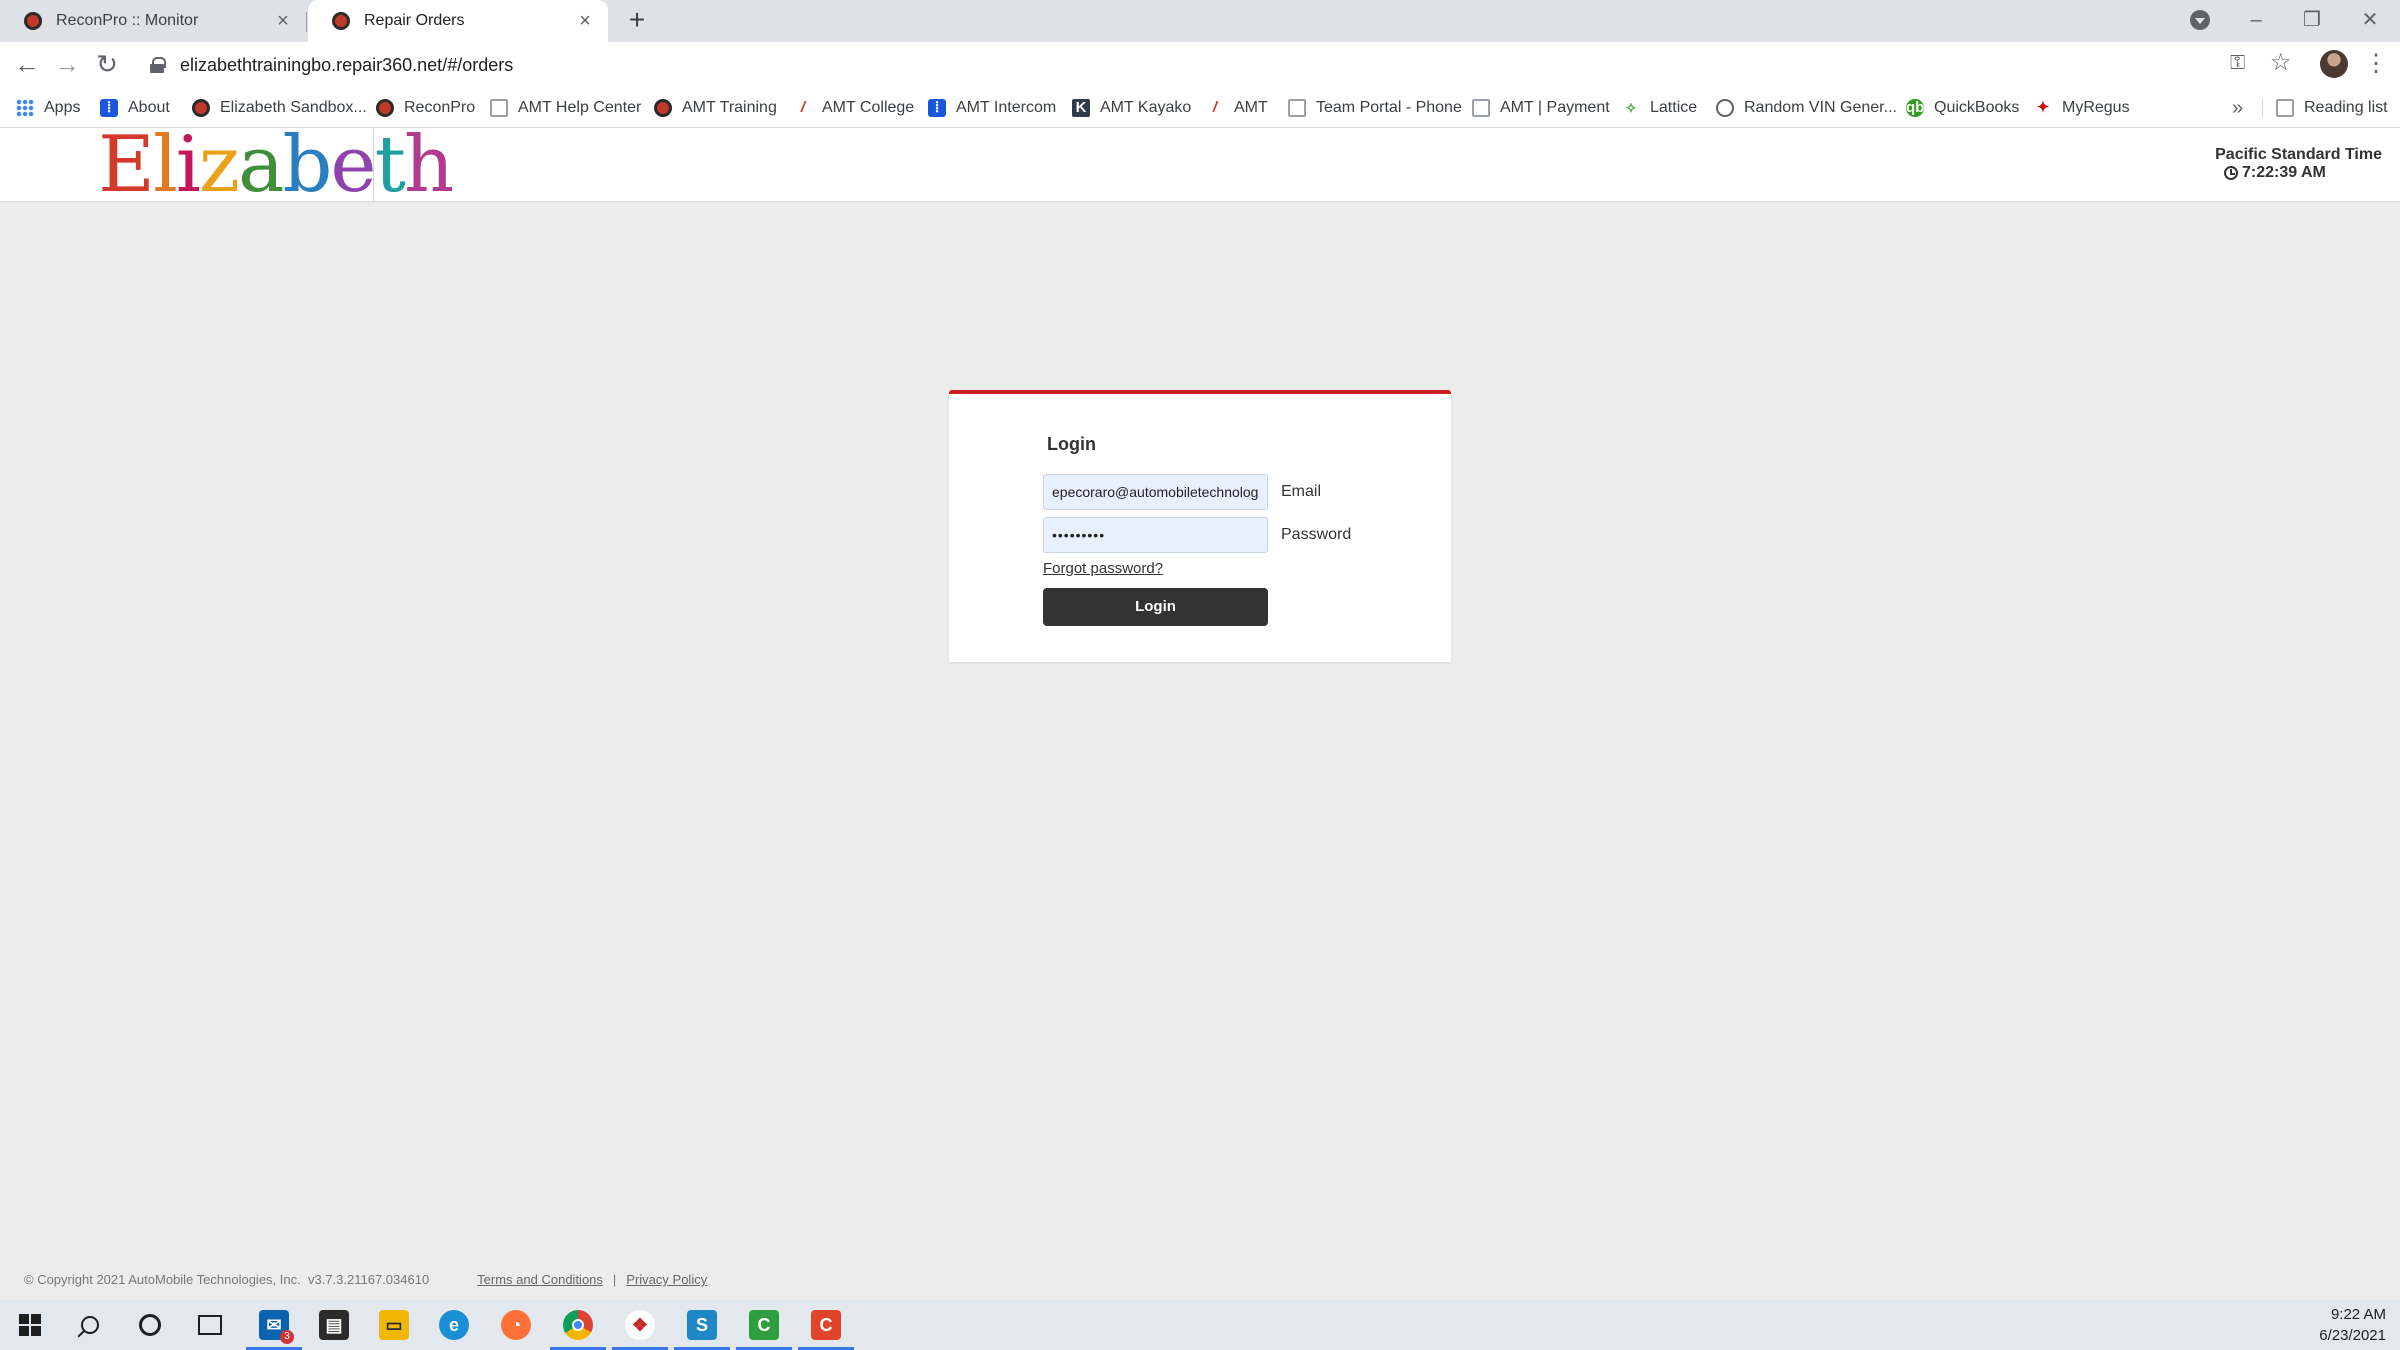 This screenshot has width=2400, height=1350. I want to click on clock-icon, so click(2231, 173).